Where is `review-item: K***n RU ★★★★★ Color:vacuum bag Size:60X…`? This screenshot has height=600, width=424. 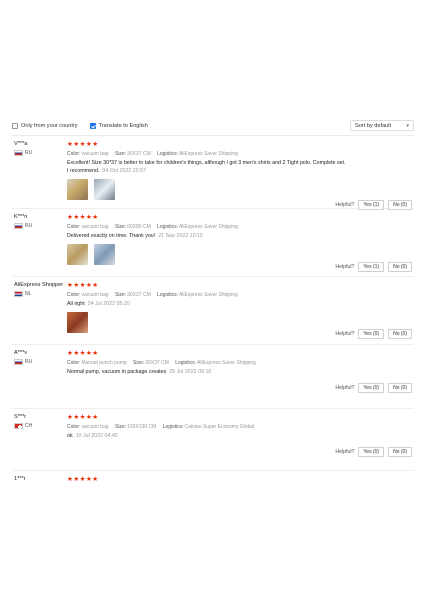 review-item: K***n RU ★★★★★ Color:vacuum bag Size:60X… is located at coordinates (213, 243).